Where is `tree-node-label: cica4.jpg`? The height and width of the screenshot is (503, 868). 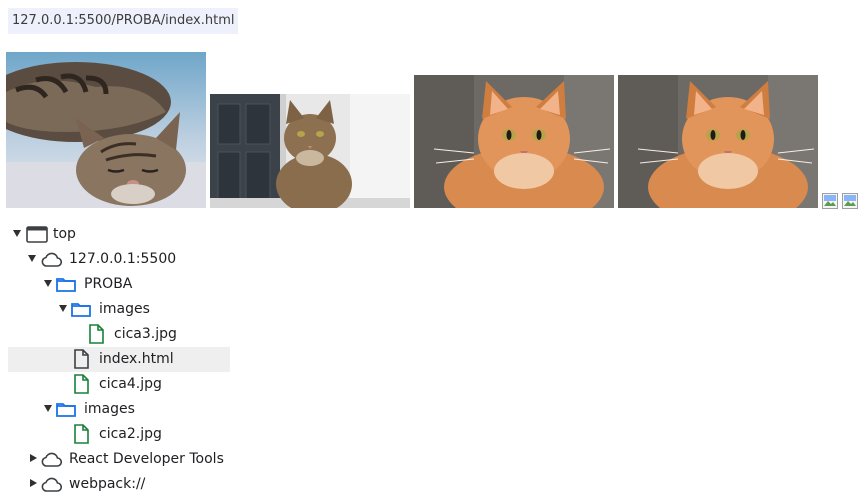 tree-node-label: cica4.jpg is located at coordinates (130, 384).